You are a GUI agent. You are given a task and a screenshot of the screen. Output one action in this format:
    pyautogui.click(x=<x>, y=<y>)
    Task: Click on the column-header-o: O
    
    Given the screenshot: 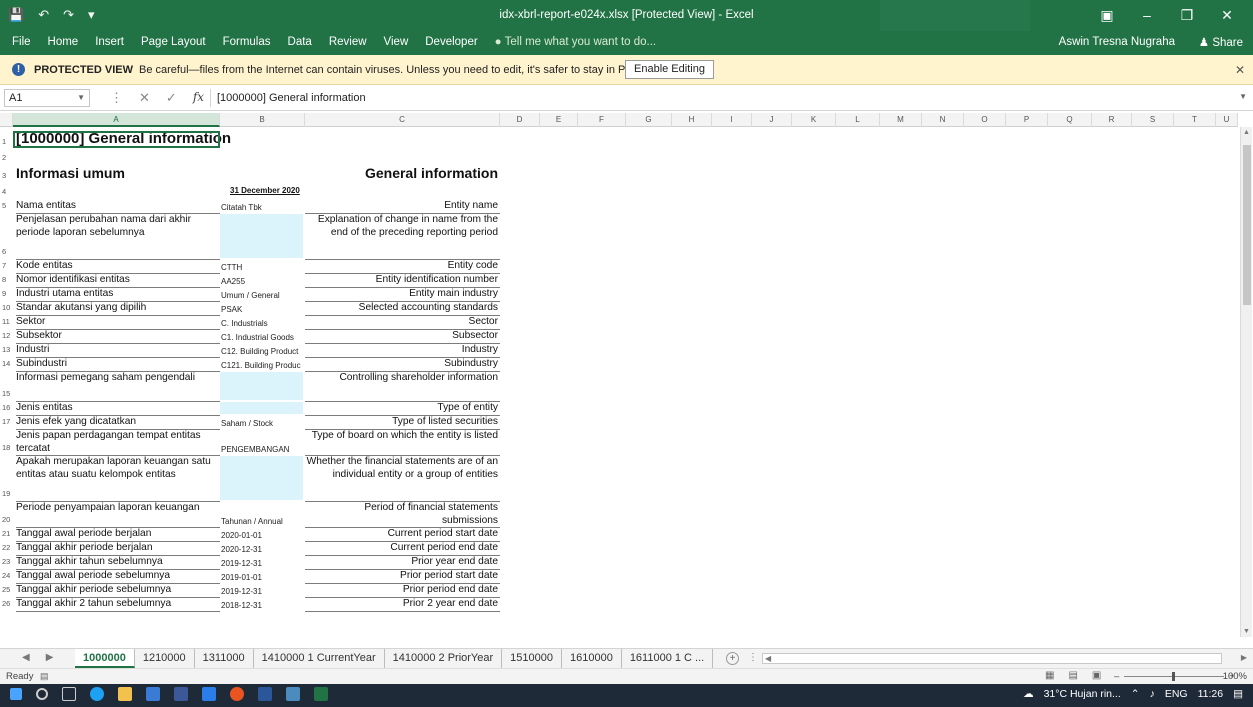 What is the action you would take?
    pyautogui.click(x=985, y=120)
    